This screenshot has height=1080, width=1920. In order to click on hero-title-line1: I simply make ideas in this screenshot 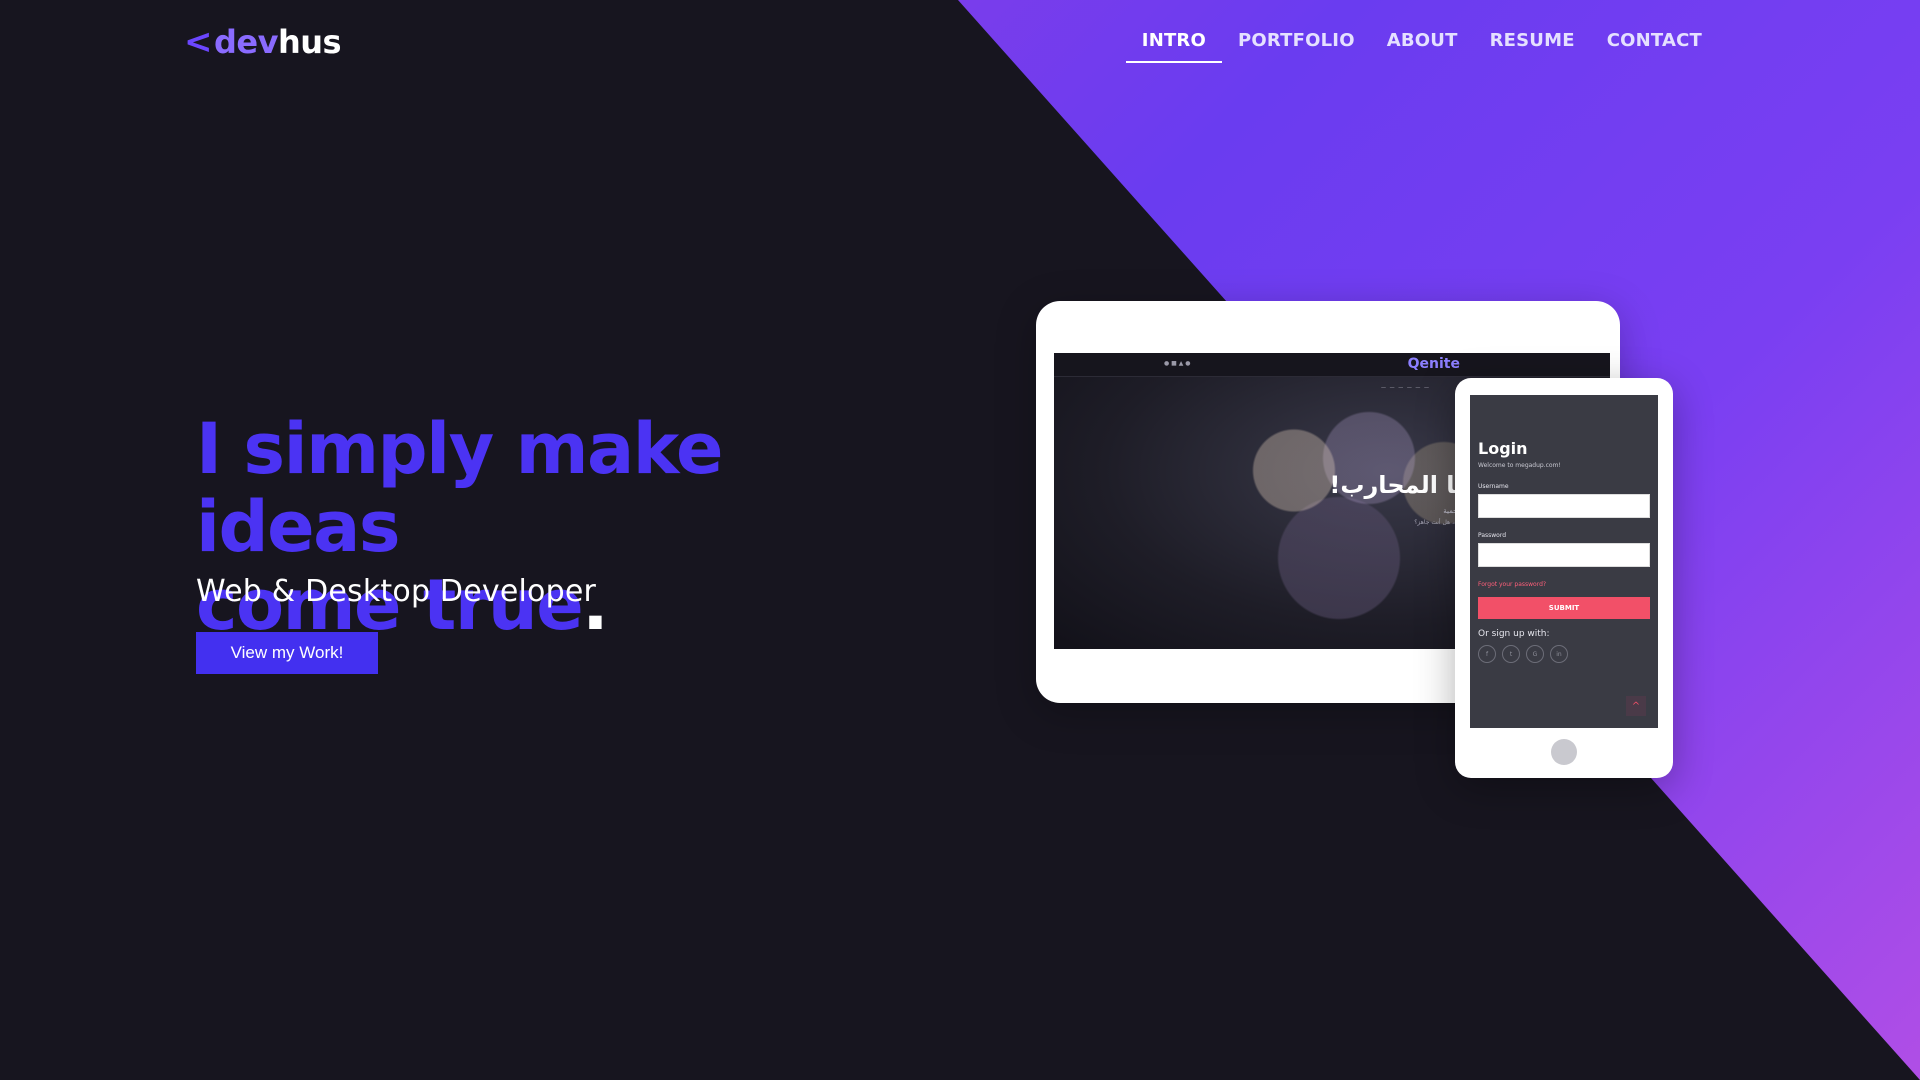, I will do `click(459, 488)`.